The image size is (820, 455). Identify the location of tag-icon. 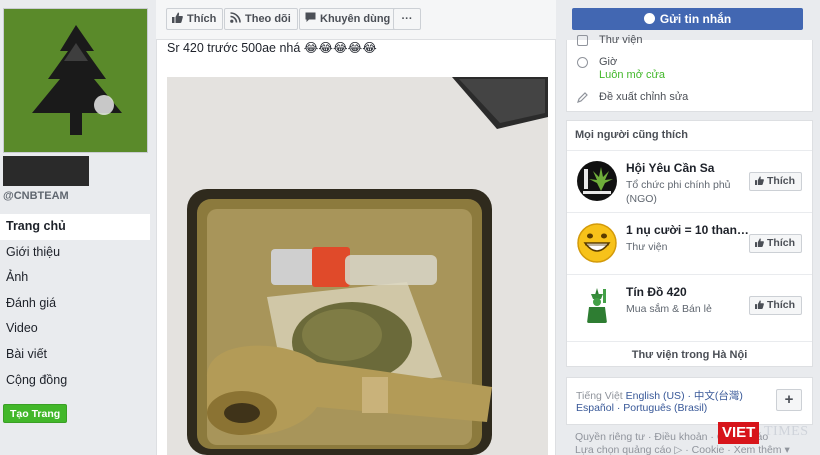
(582, 40).